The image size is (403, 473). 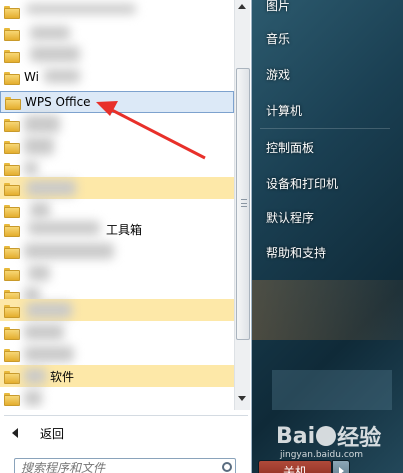 I want to click on right-menu-label: 控制面板, so click(x=290, y=147).